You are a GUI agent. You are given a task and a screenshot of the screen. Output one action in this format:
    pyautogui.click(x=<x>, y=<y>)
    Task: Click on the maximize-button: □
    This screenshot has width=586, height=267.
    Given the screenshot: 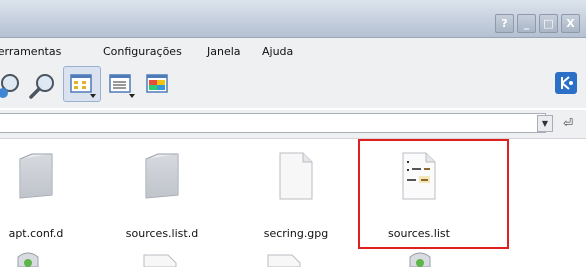 What is the action you would take?
    pyautogui.click(x=548, y=23)
    